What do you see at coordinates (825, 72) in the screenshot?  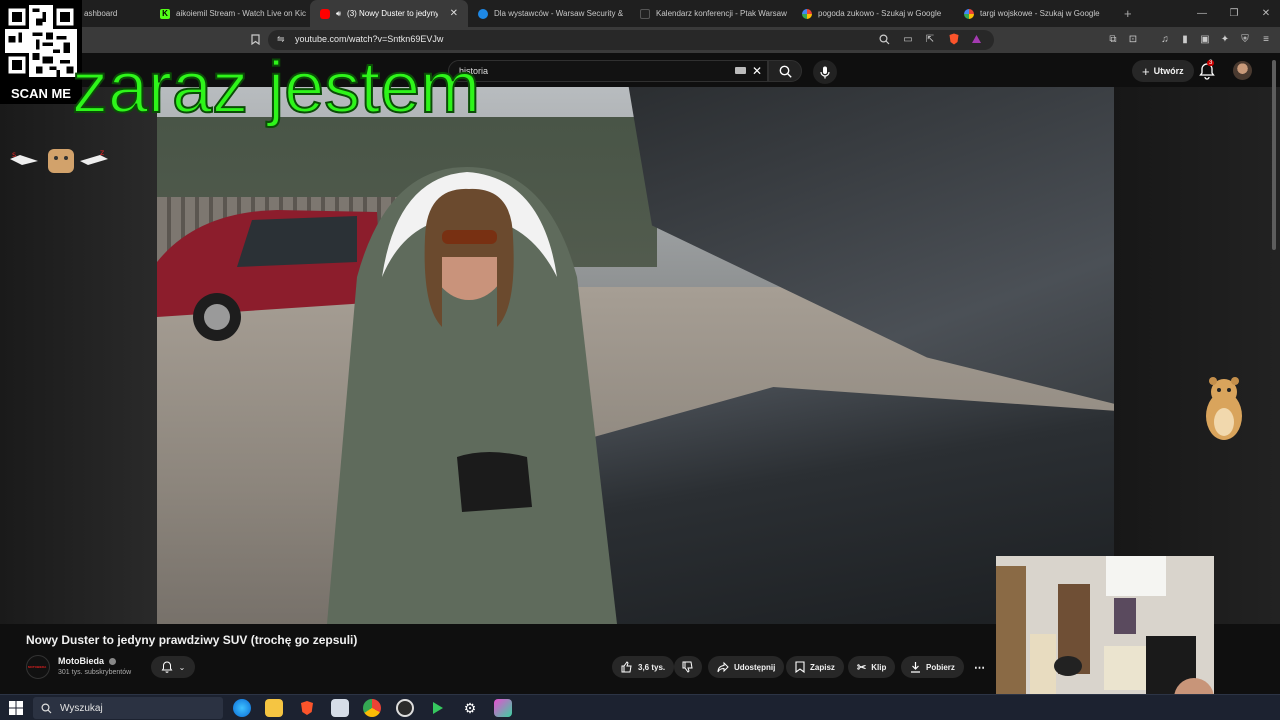 I see `voice-search-button` at bounding box center [825, 72].